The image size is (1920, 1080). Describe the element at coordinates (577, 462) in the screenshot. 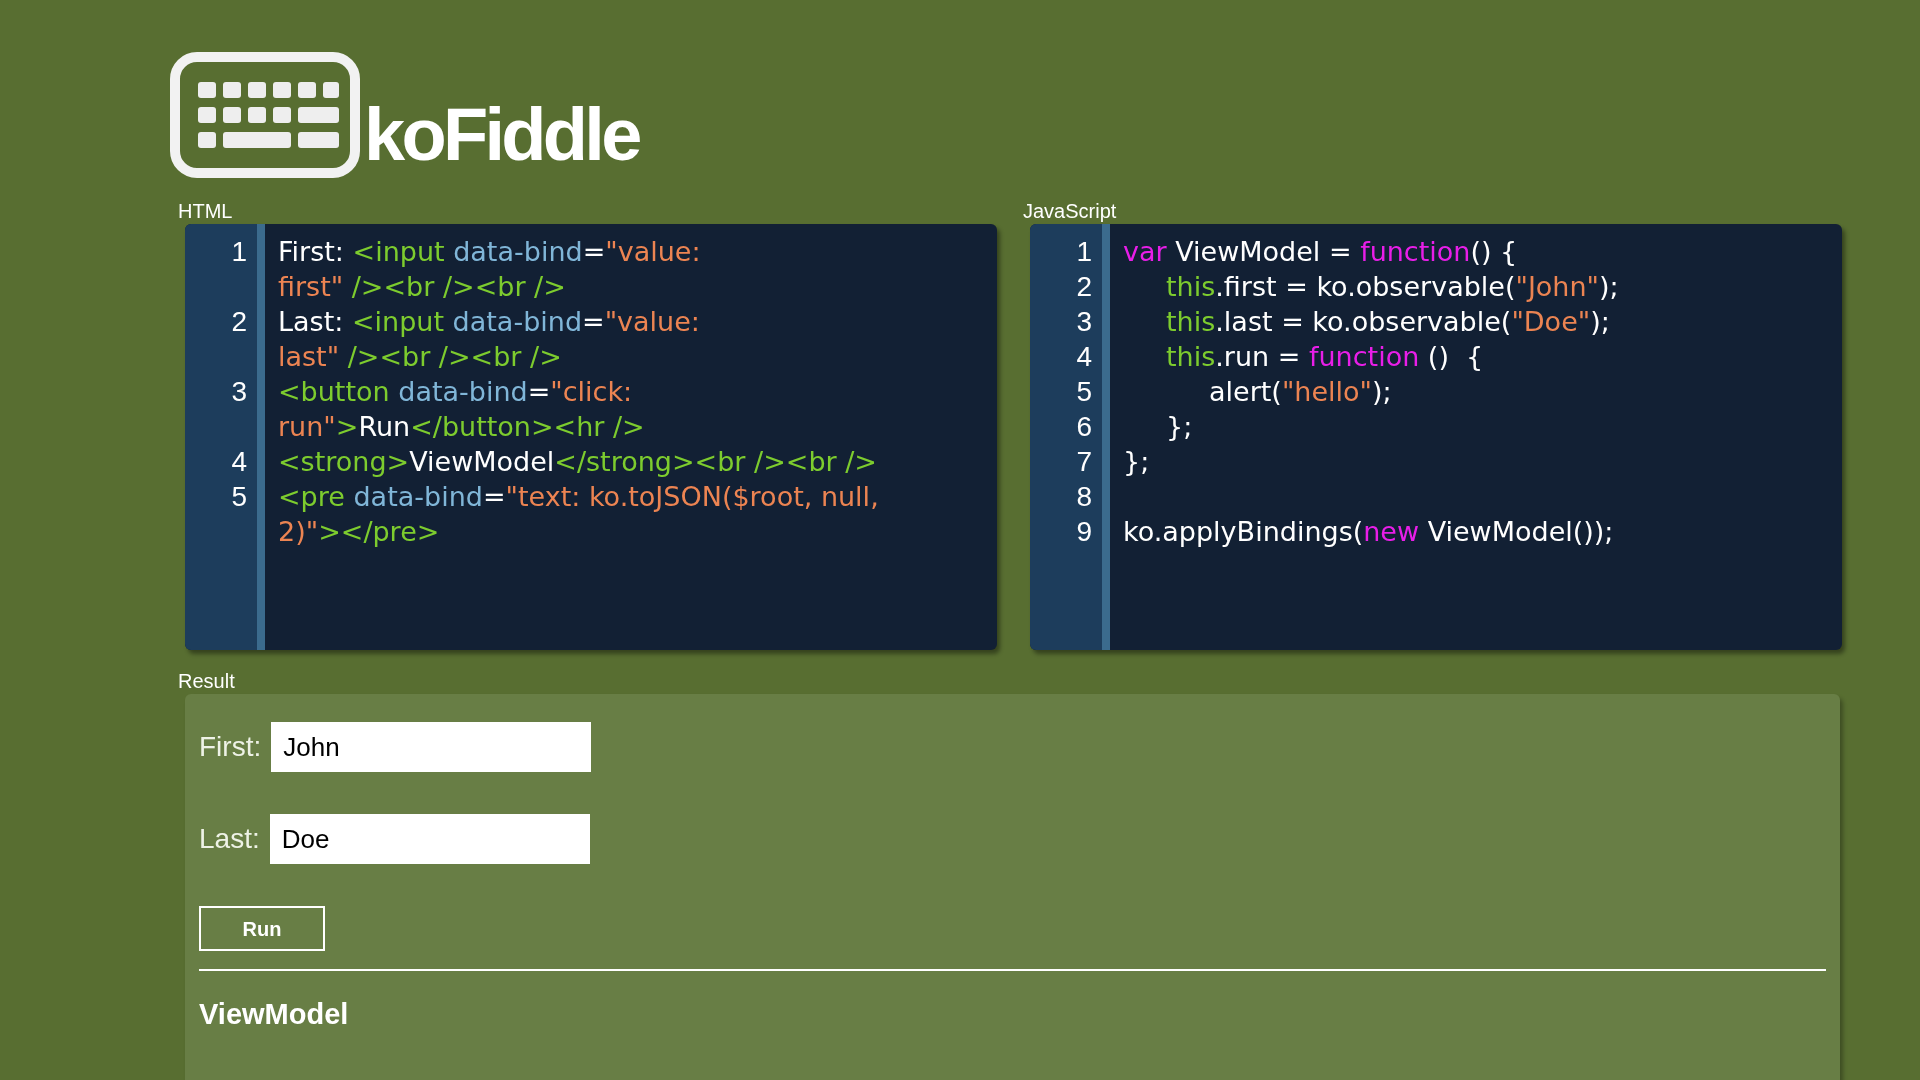

I see `code-line: <strong>ViewModel</strong><br /><br />` at that location.